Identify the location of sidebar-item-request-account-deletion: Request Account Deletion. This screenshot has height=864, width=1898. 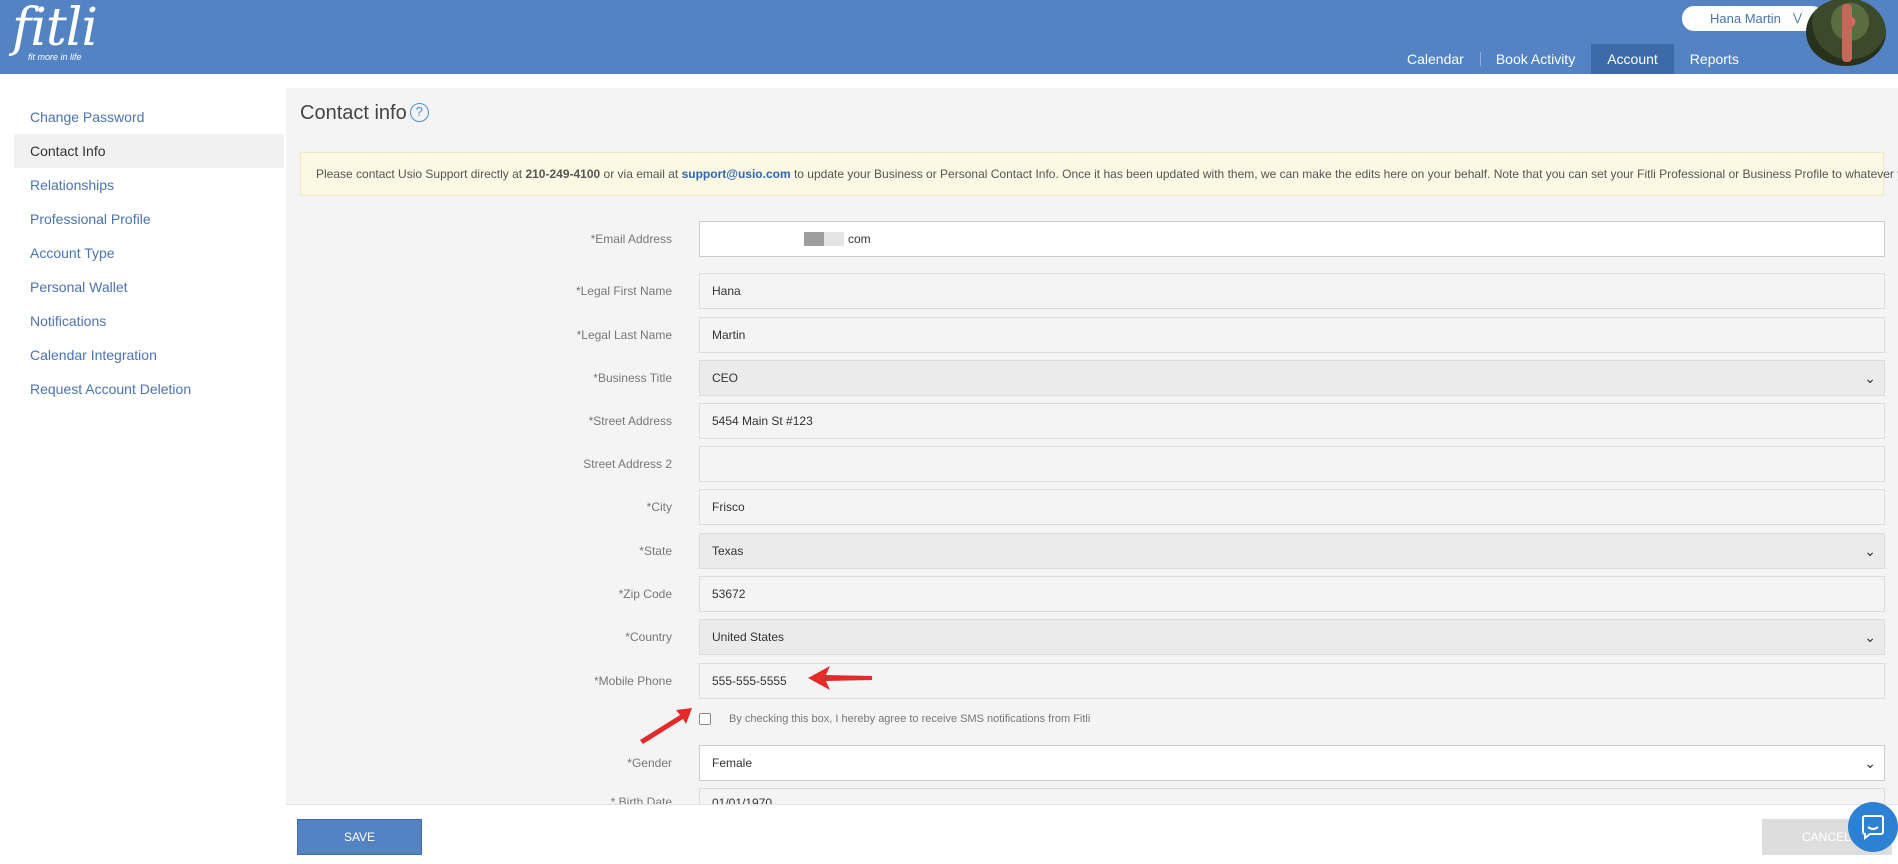
(149, 389).